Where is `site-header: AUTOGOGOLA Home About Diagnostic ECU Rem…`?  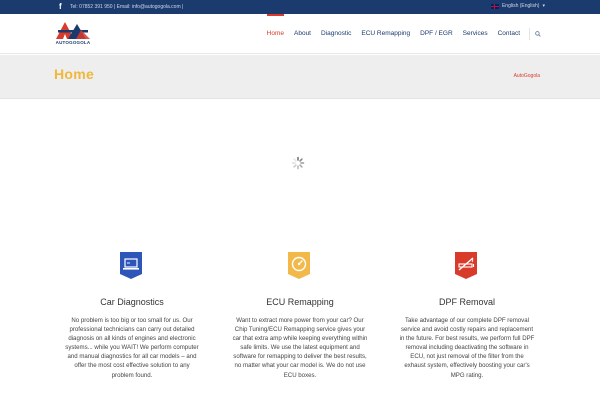 site-header: AUTOGOGOLA Home About Diagnostic ECU Rem… is located at coordinates (300, 34).